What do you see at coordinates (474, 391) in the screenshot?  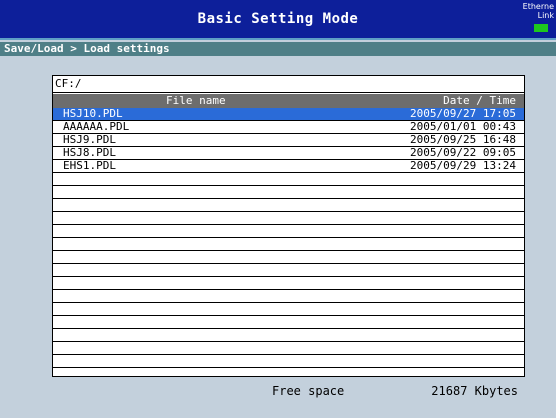 I see `free-space-value: 21687 Kbytes` at bounding box center [474, 391].